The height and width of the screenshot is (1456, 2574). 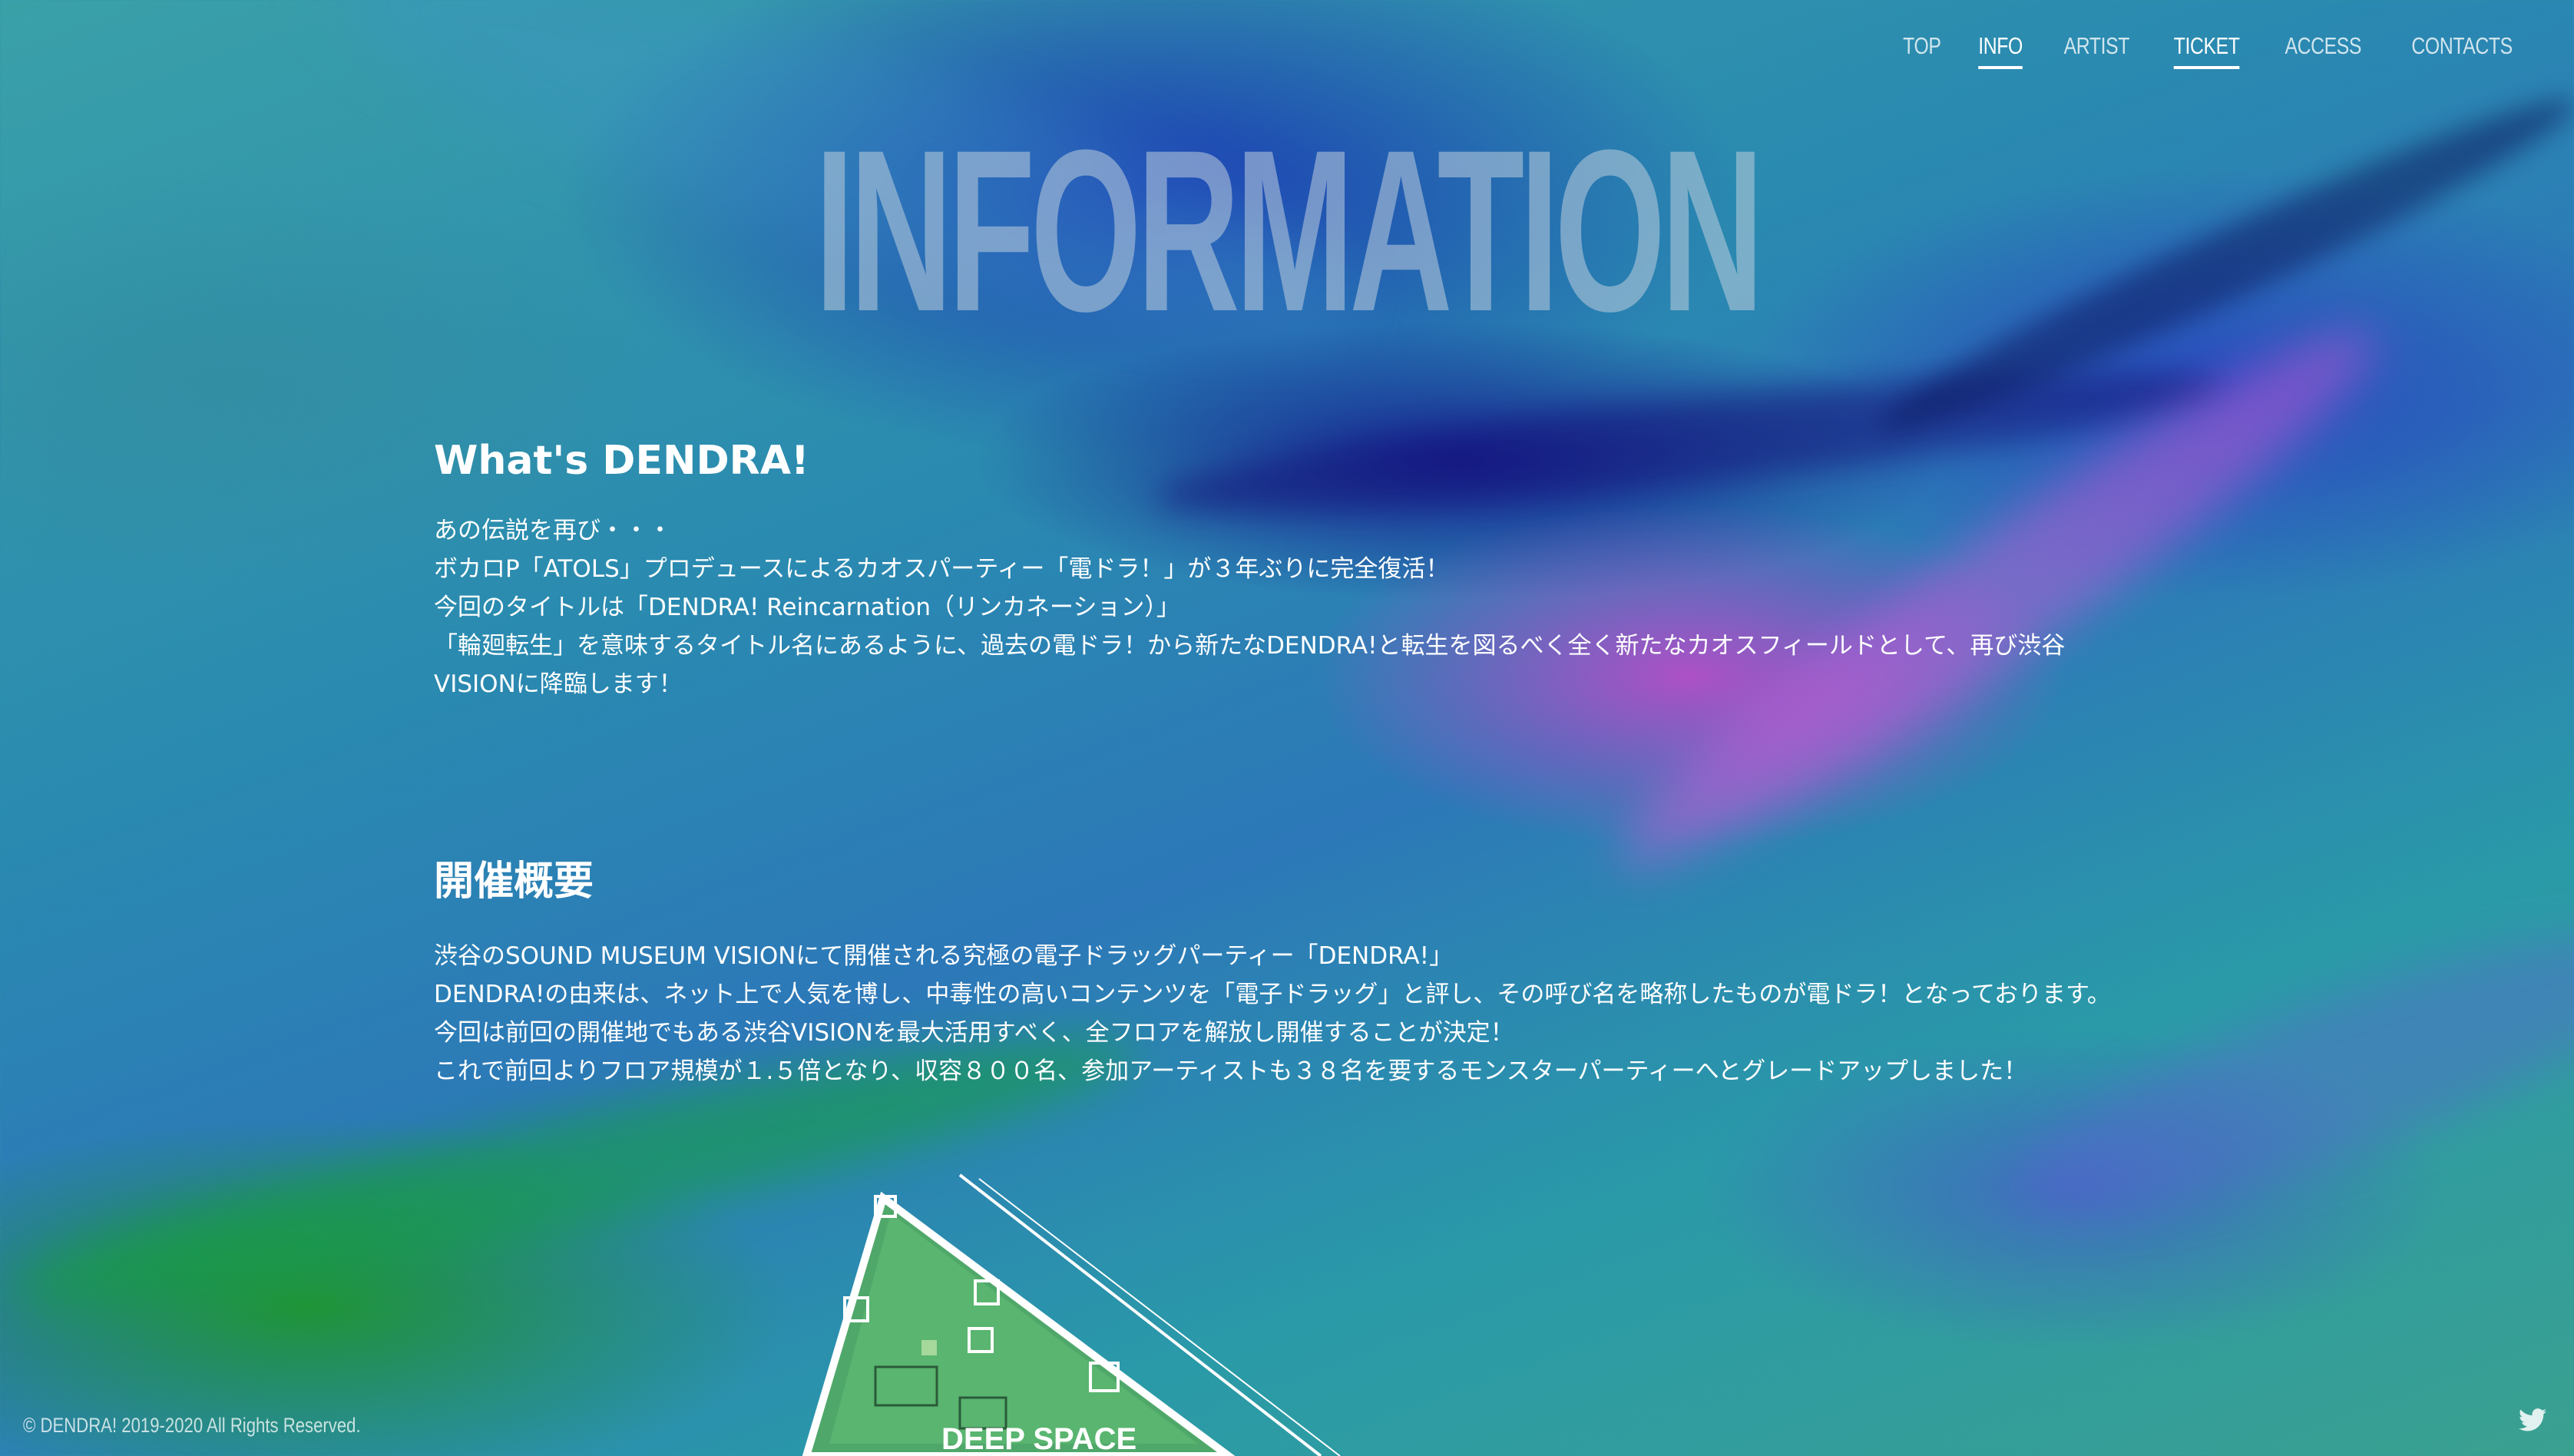 I want to click on nav-contacts-link: CONTACTS, so click(x=2462, y=50).